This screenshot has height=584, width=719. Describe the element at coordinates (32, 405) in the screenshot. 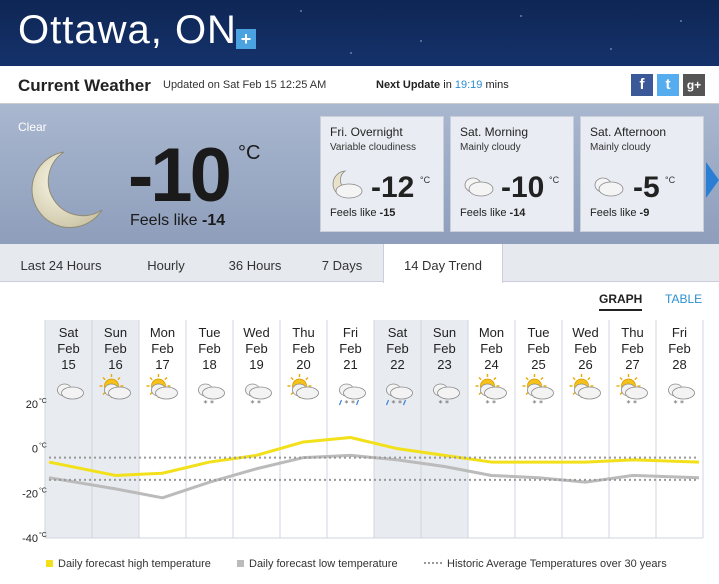

I see `y-tick-label: 20` at that location.